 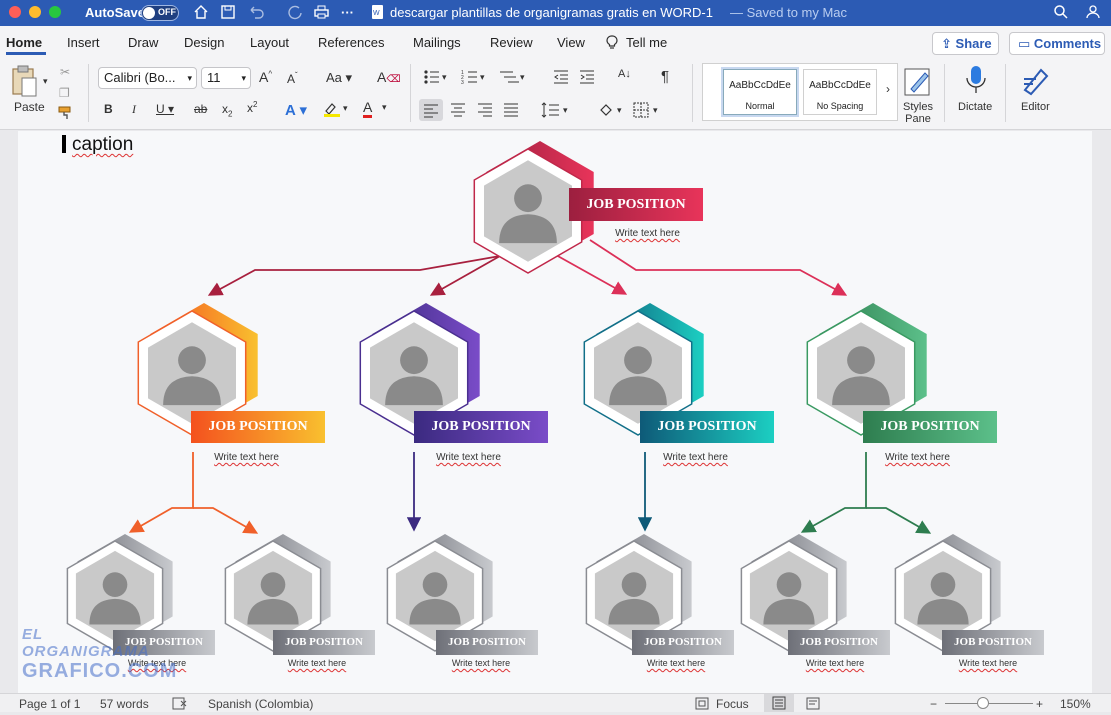 What do you see at coordinates (636, 204) in the screenshot?
I see `top-job-title: JOB POSITION` at bounding box center [636, 204].